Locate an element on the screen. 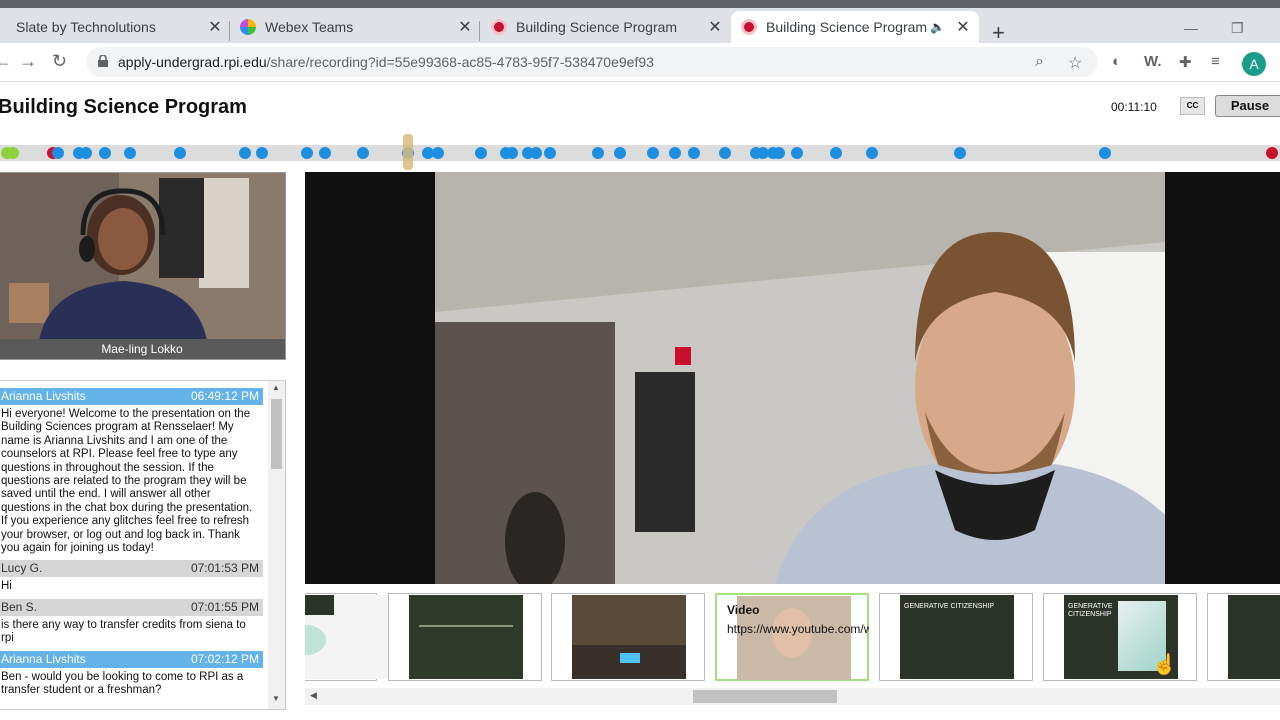 Image resolution: width=1280 pixels, height=720 pixels. message-sender: Lucy G. is located at coordinates (22, 568).